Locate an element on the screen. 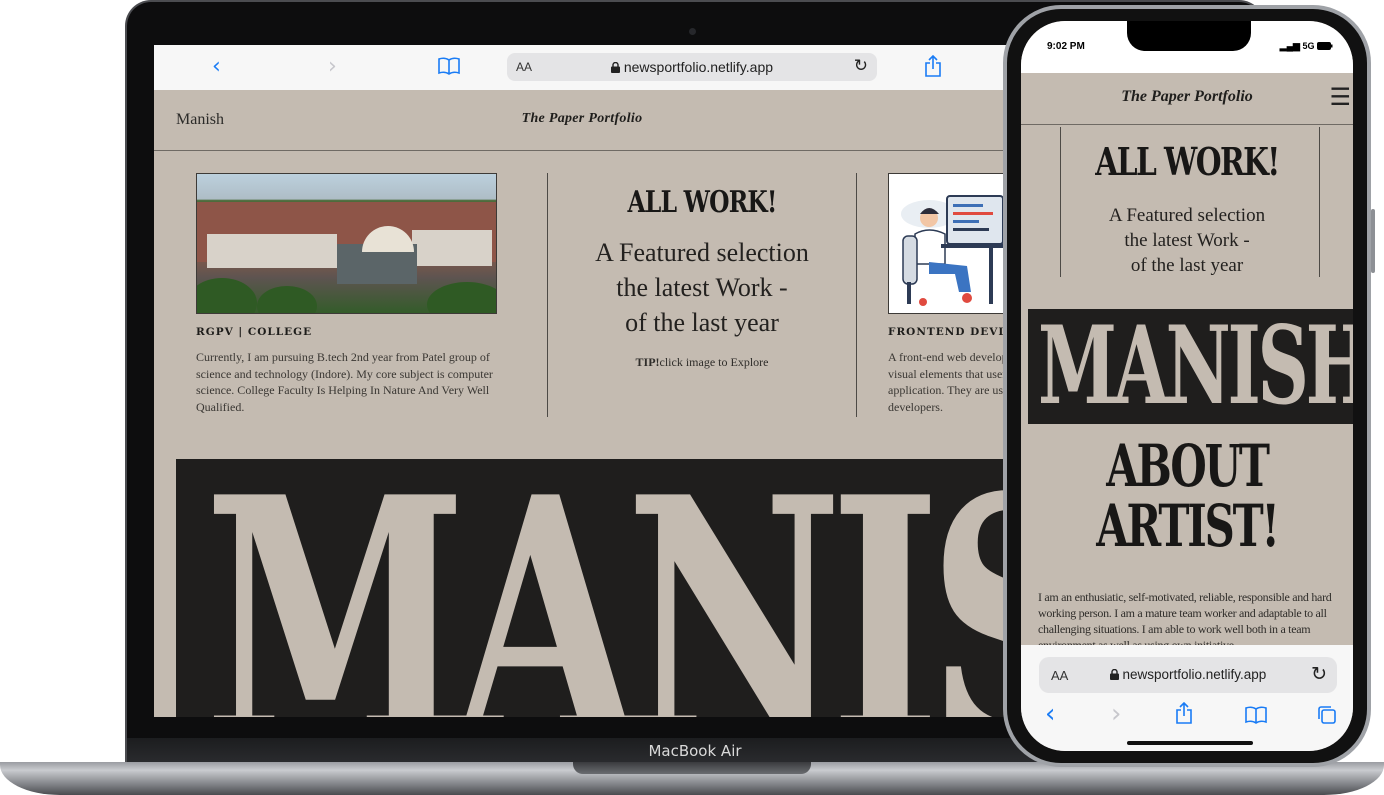 This screenshot has height=795, width=1384. tip-text: TIP!click image to Explore is located at coordinates (702, 362).